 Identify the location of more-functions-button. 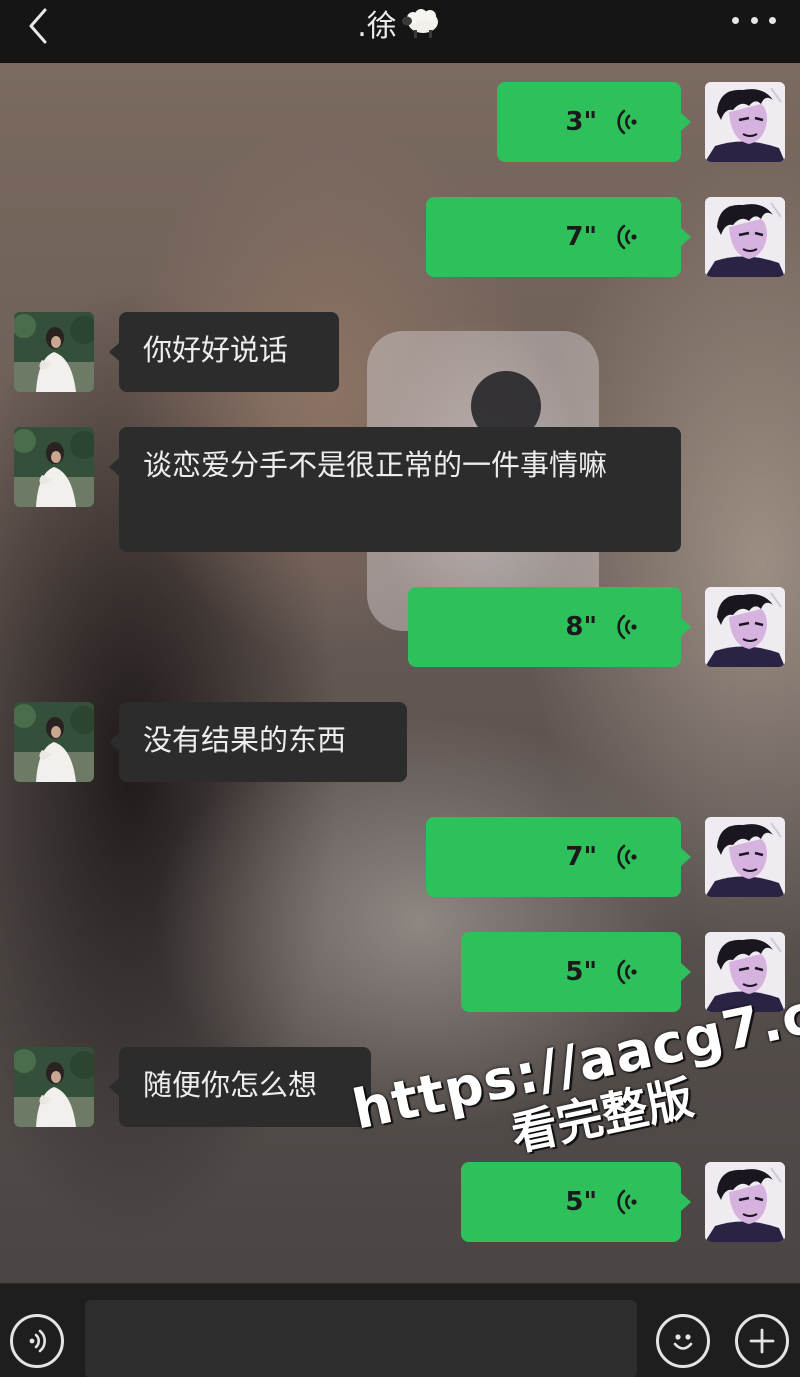
(762, 1341).